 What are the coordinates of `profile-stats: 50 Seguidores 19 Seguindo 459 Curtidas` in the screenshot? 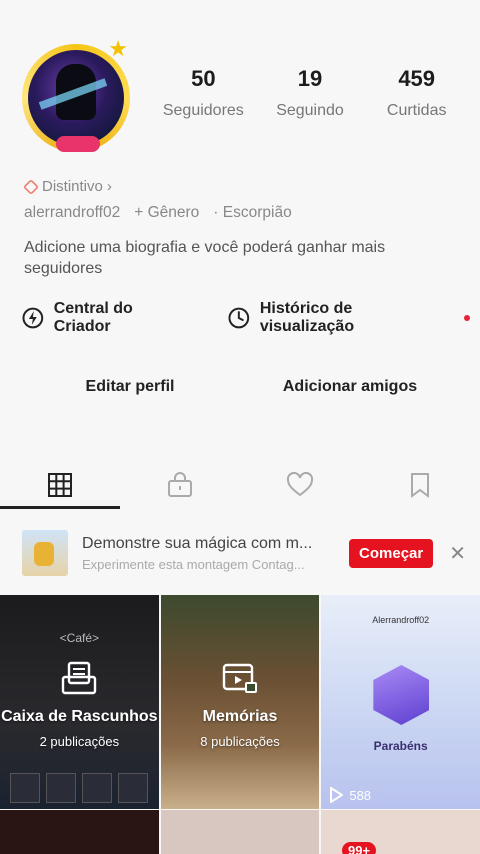 It's located at (310, 93).